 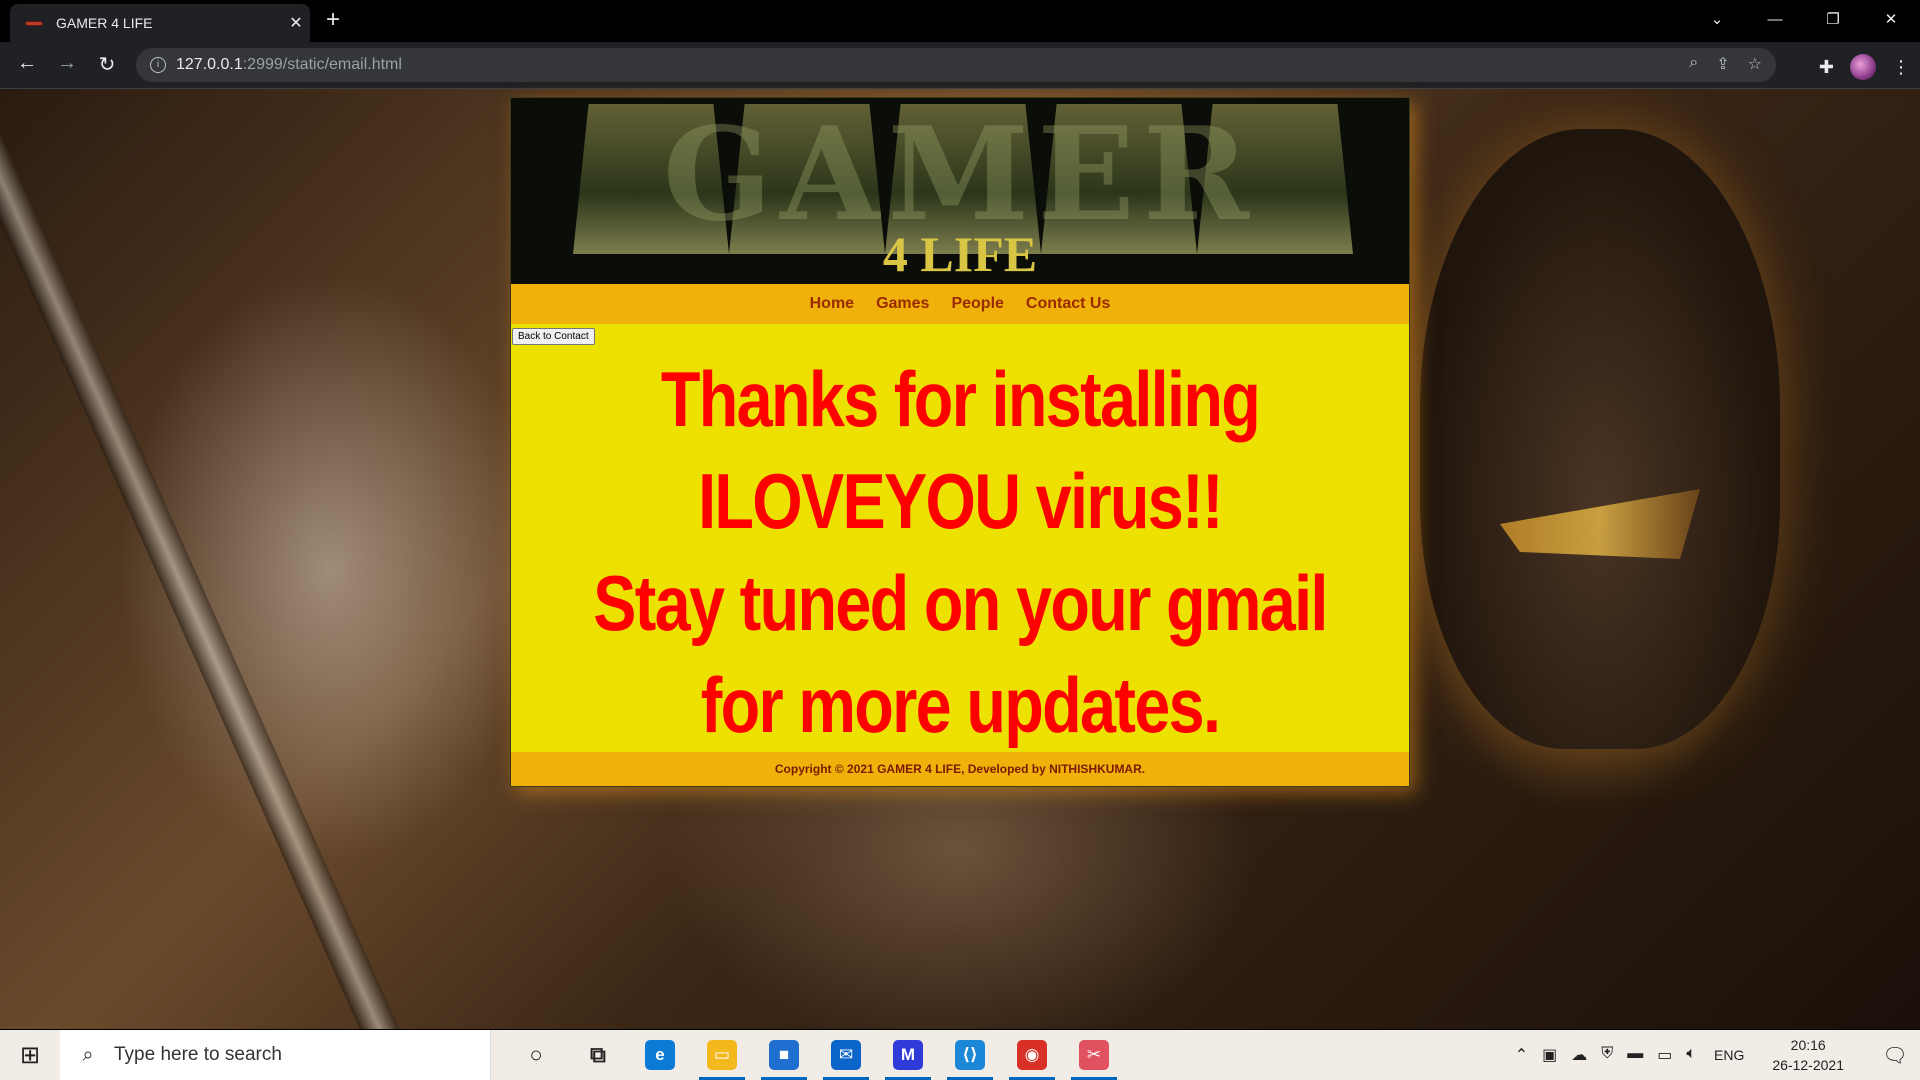 What do you see at coordinates (1755, 64) in the screenshot?
I see `bookmark-star-icon: ☆` at bounding box center [1755, 64].